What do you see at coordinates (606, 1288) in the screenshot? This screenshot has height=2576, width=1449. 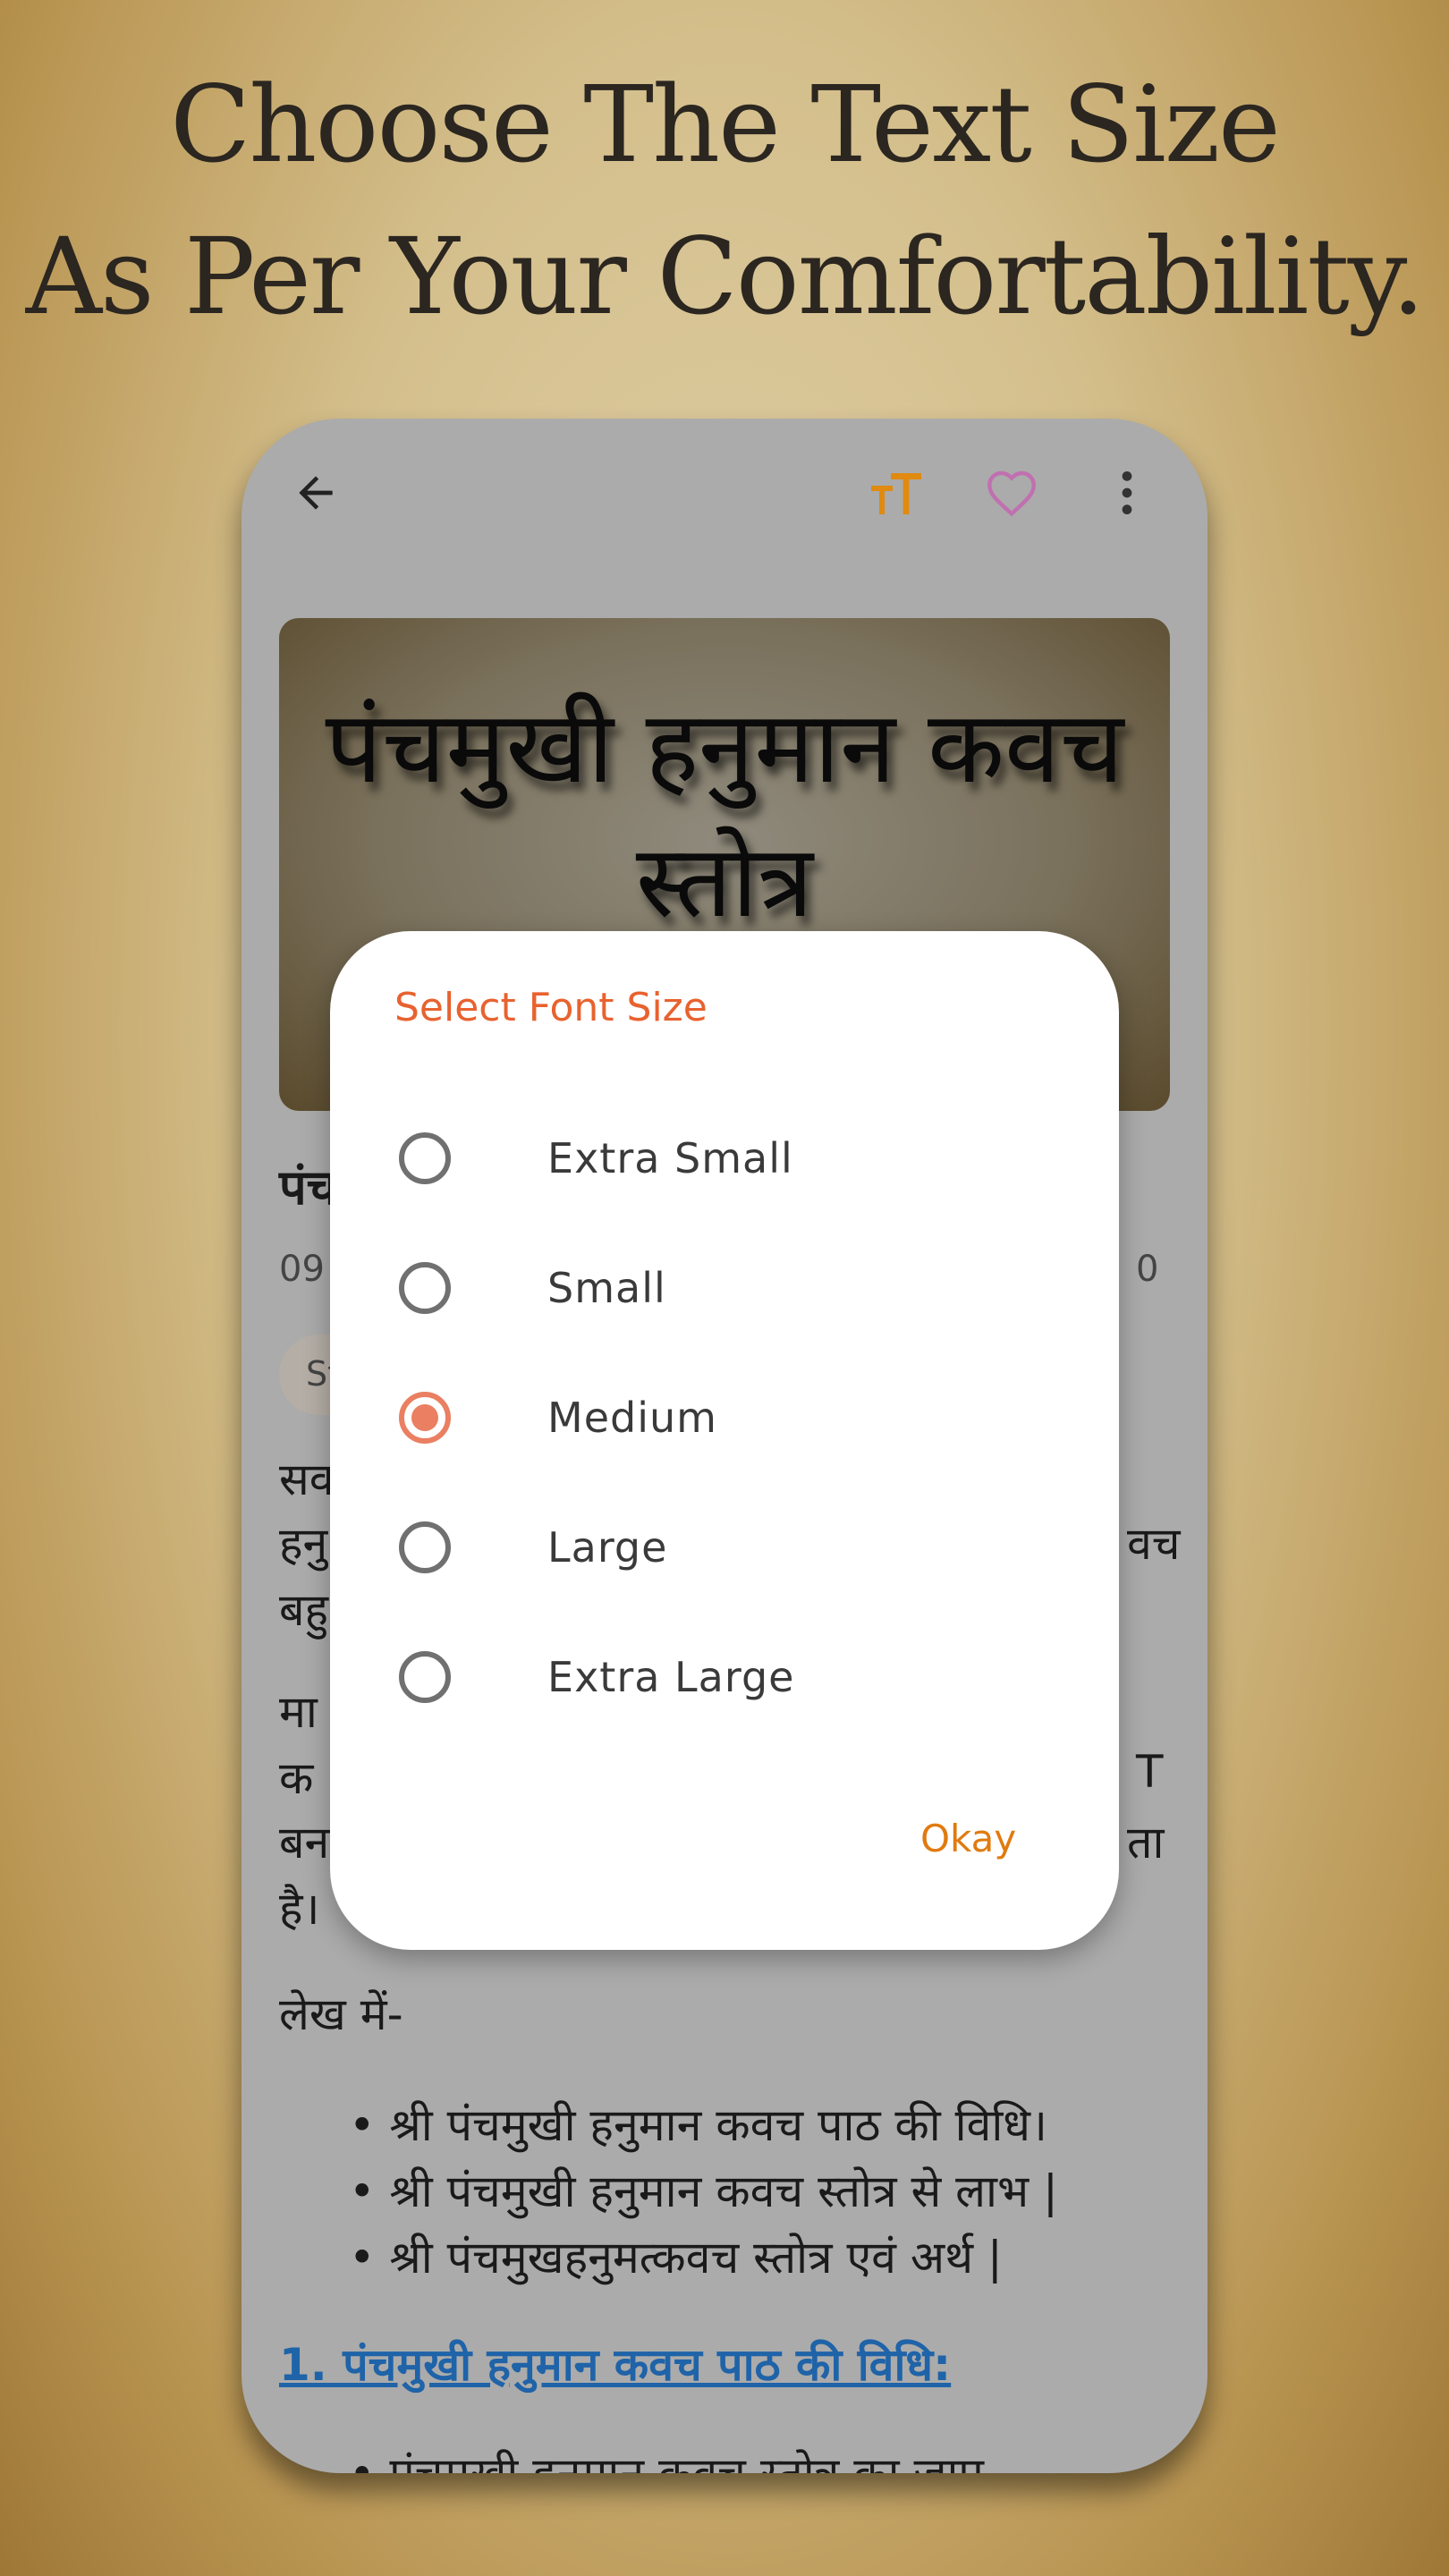 I see `option-label: Small` at bounding box center [606, 1288].